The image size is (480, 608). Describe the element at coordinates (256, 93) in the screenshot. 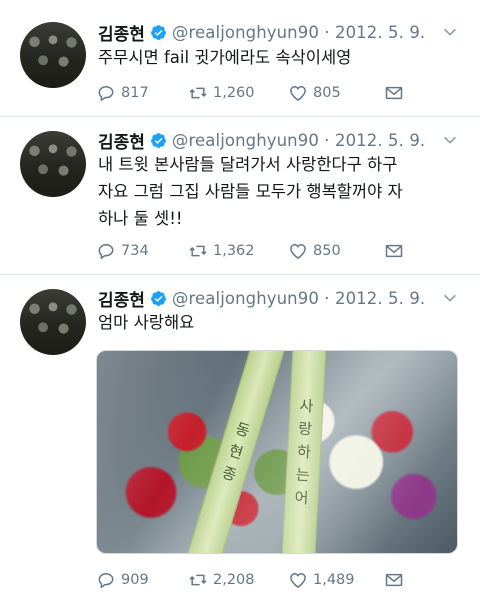

I see `tweet-actions: 817 1,260 805` at that location.